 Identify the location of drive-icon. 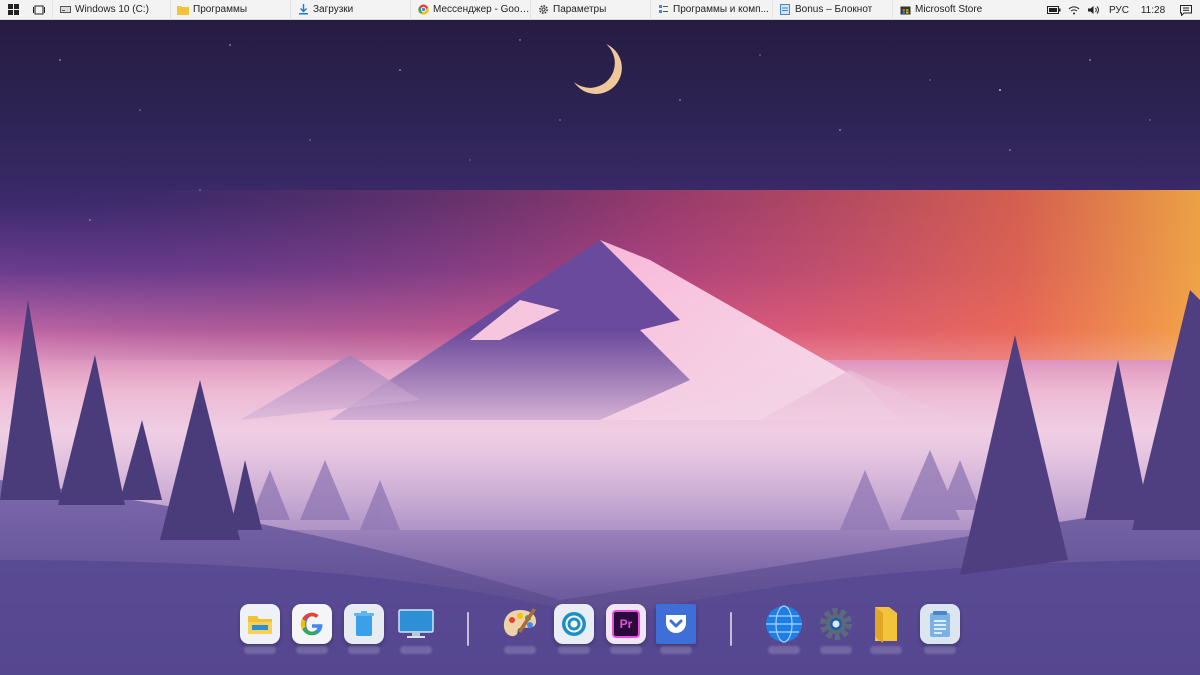
(65, 10).